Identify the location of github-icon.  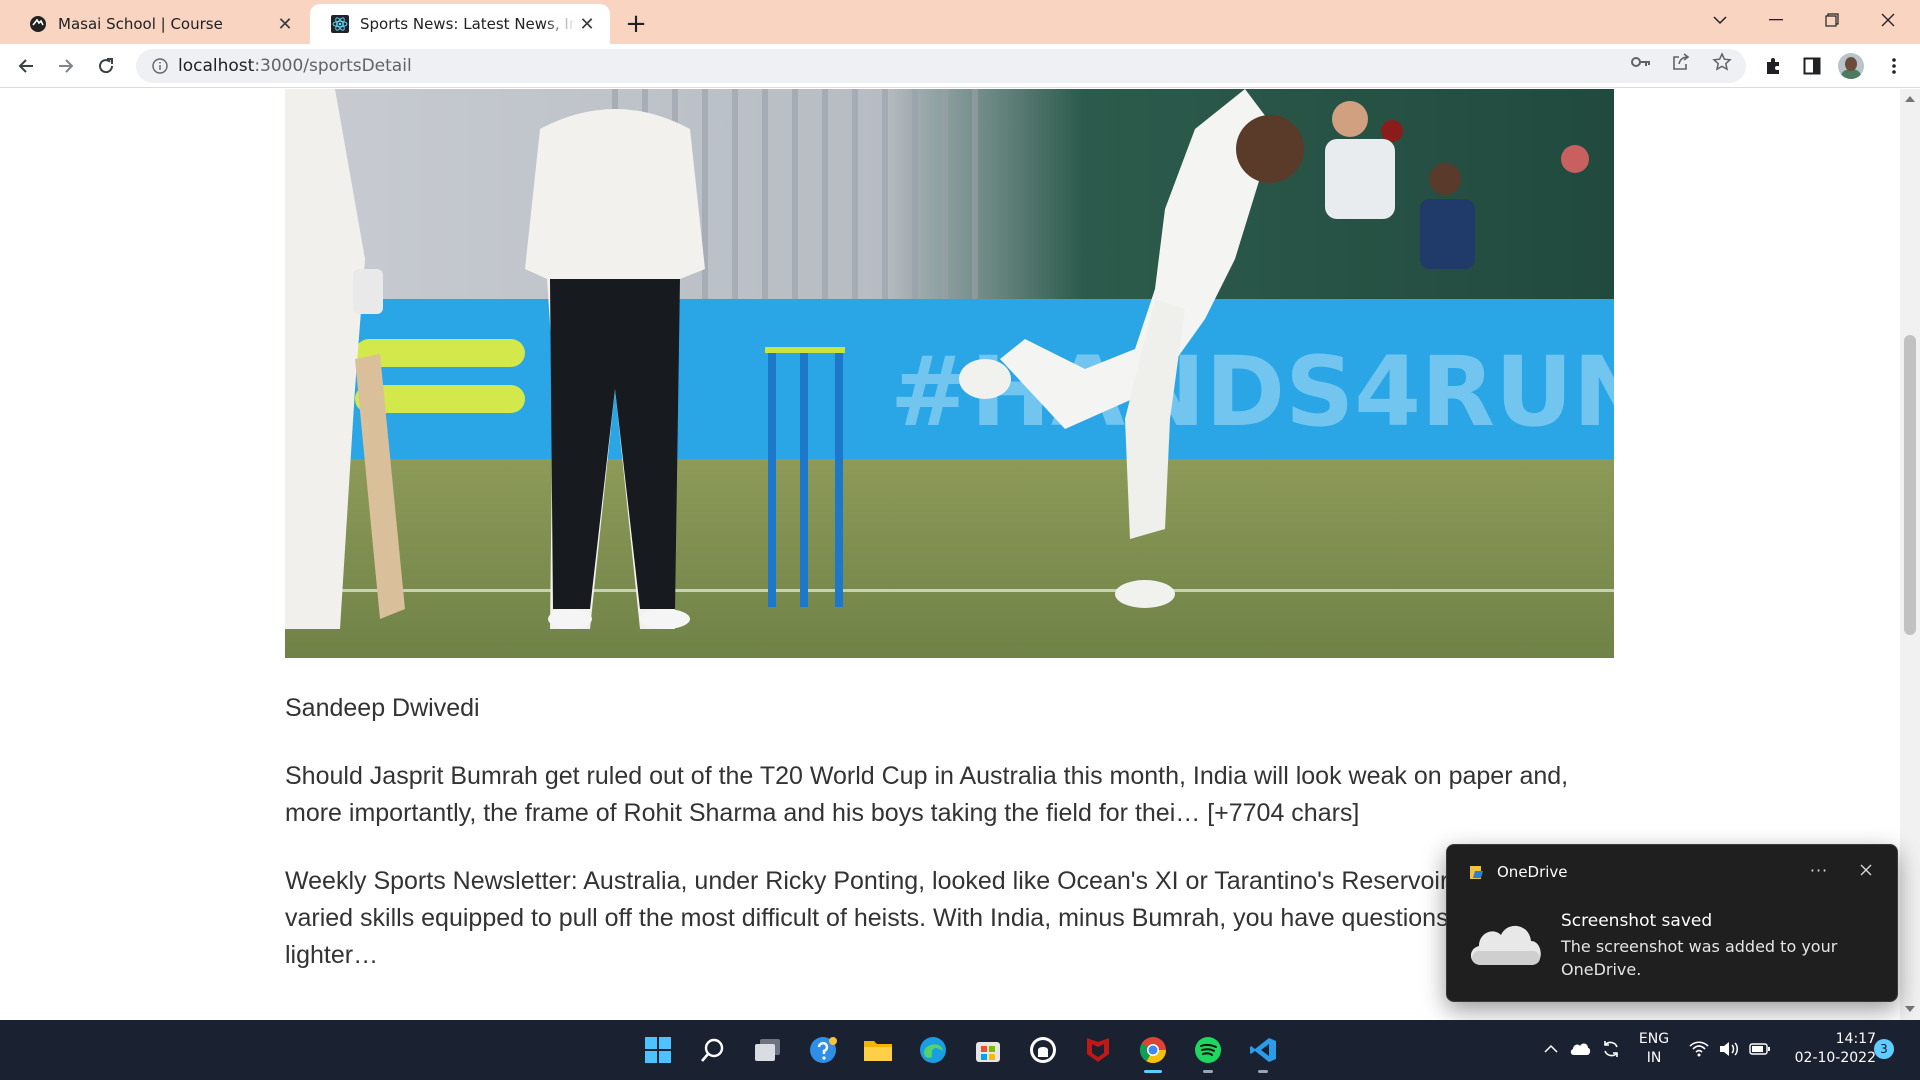
(1043, 1050).